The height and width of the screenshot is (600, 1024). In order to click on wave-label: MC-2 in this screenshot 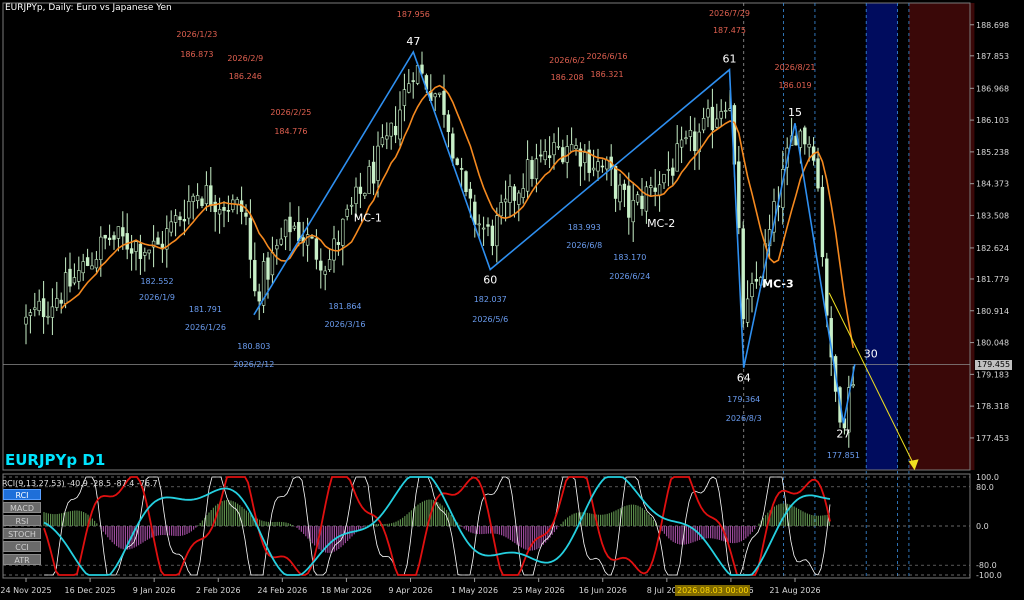, I will do `click(661, 223)`.